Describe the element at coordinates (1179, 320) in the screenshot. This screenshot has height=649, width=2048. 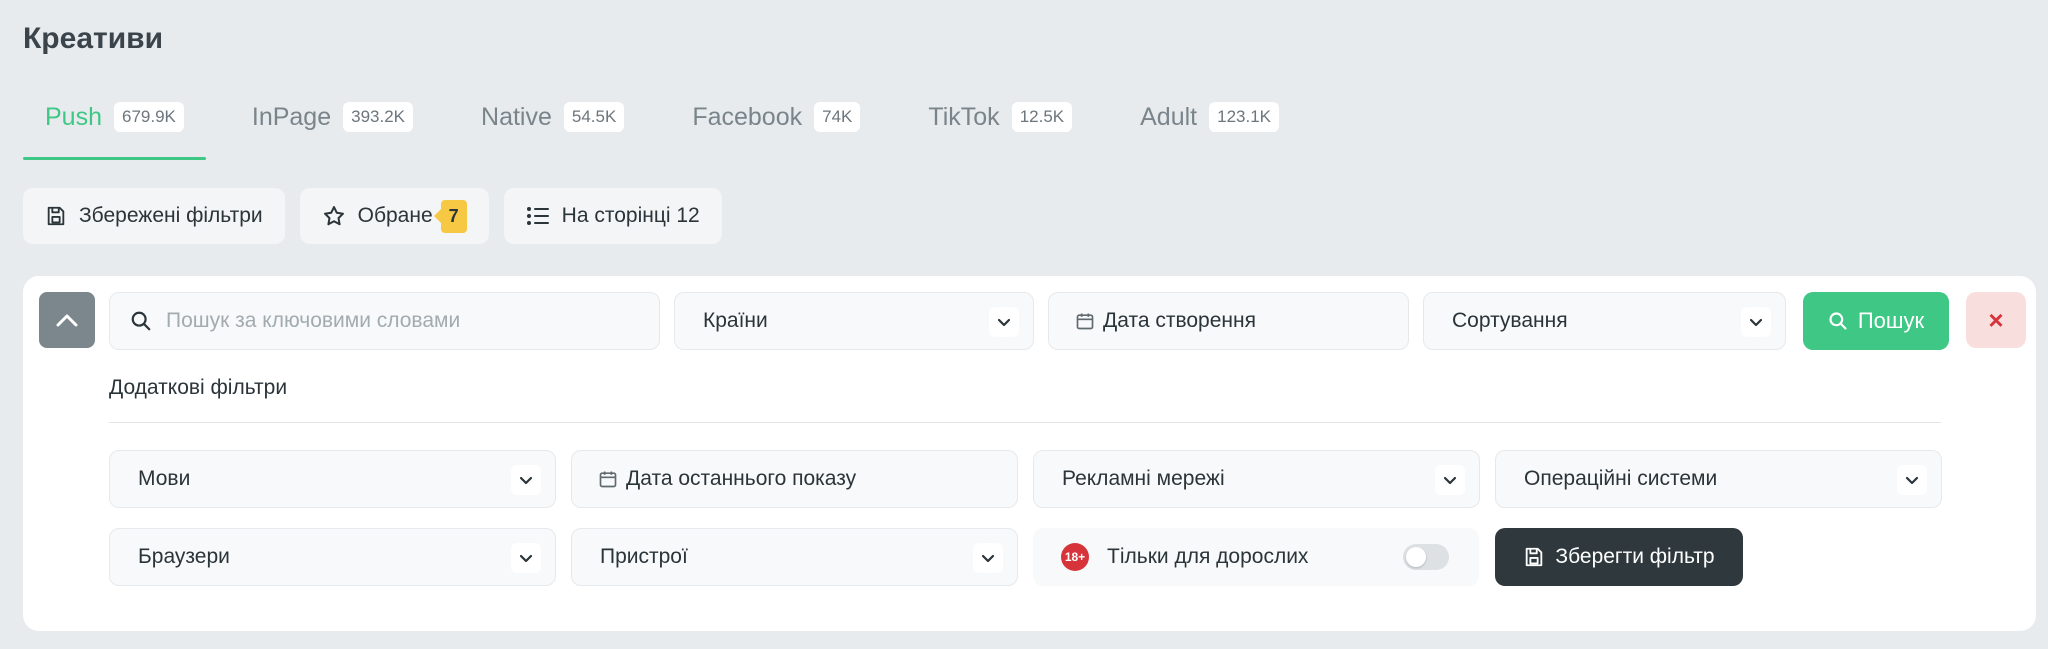
I see `created-date-label: Дата створення` at that location.